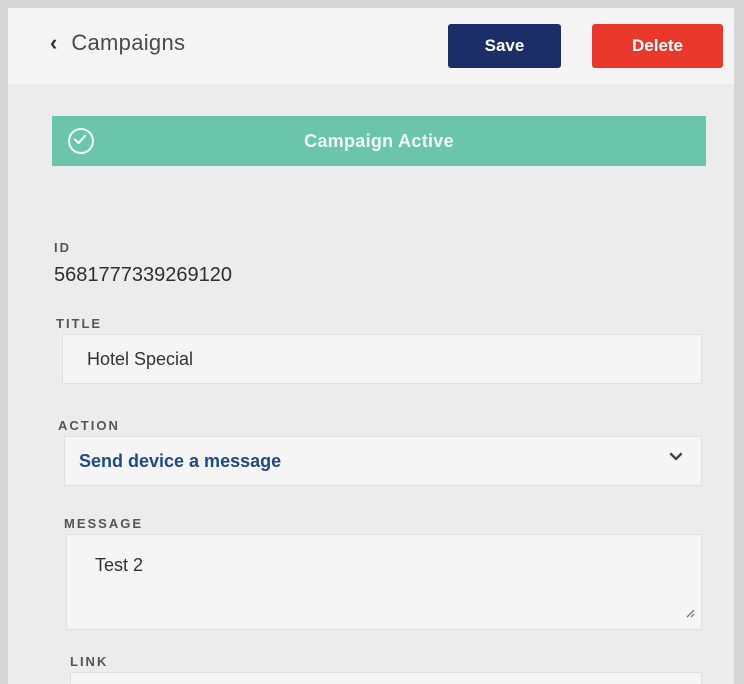  I want to click on back-to-campaigns: ‹ Campaigns, so click(117, 43).